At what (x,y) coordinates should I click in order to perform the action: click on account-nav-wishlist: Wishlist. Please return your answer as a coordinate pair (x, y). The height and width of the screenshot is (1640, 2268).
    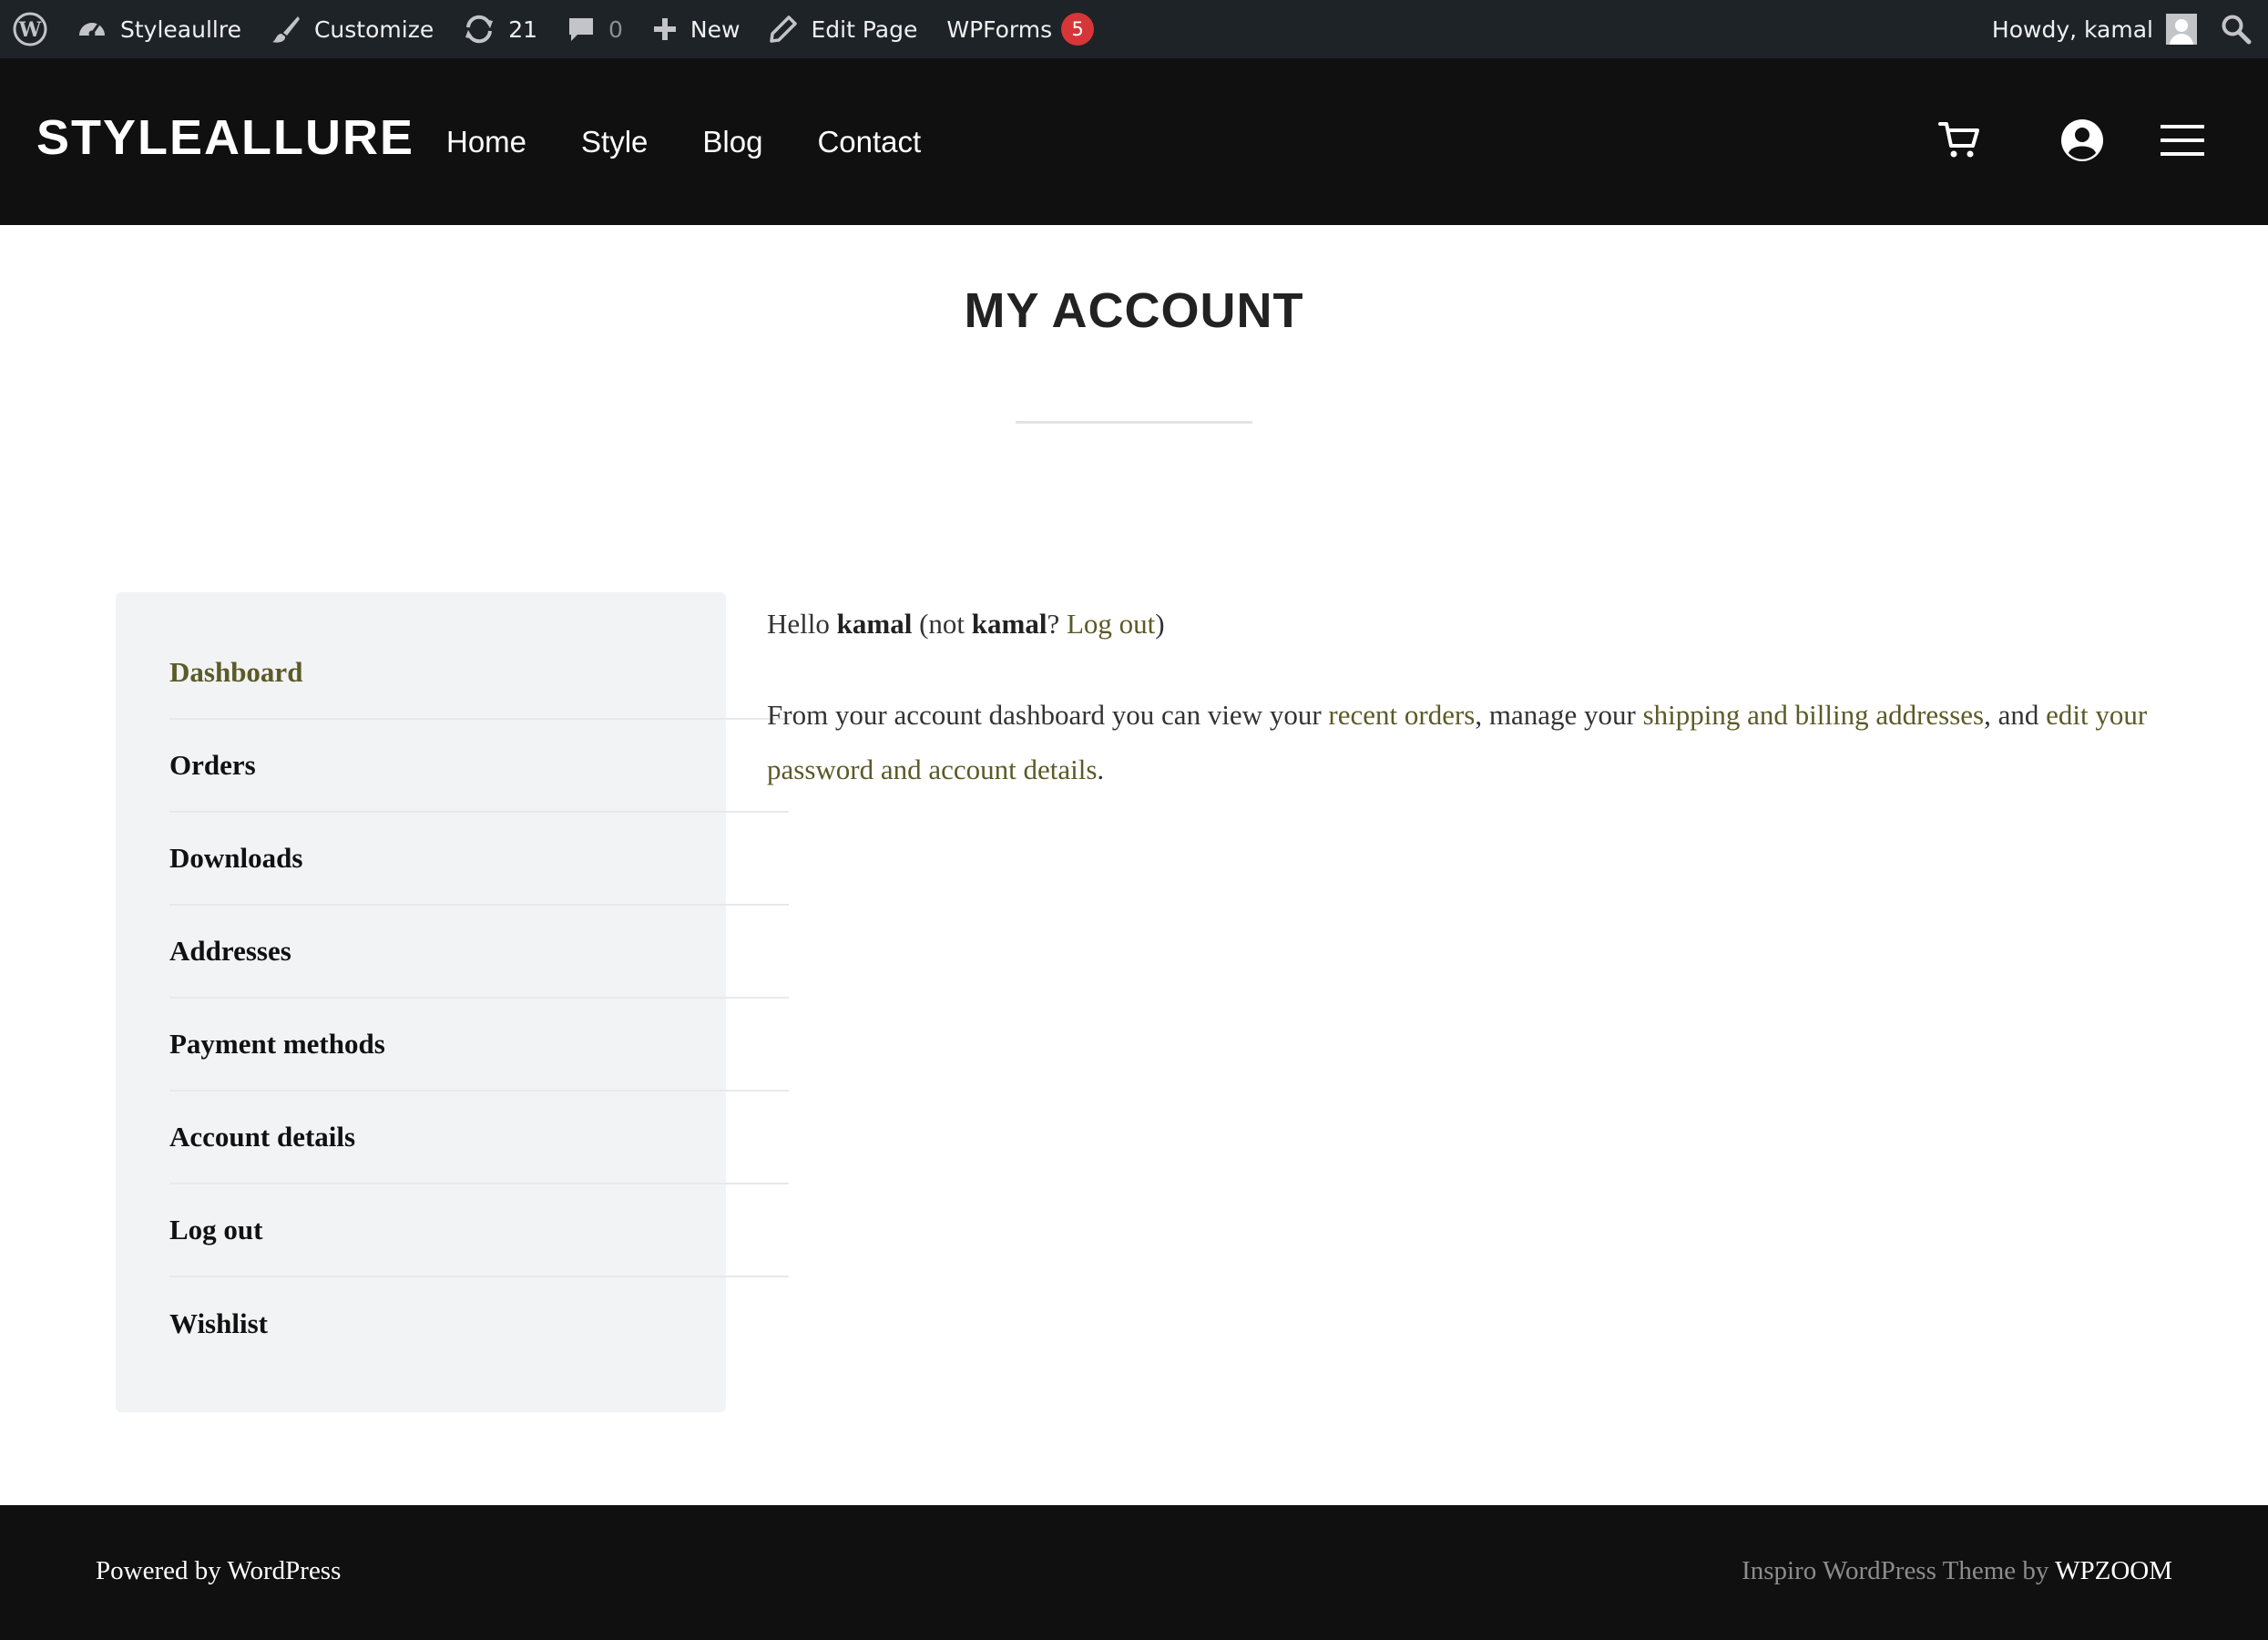
    Looking at the image, I should click on (479, 1323).